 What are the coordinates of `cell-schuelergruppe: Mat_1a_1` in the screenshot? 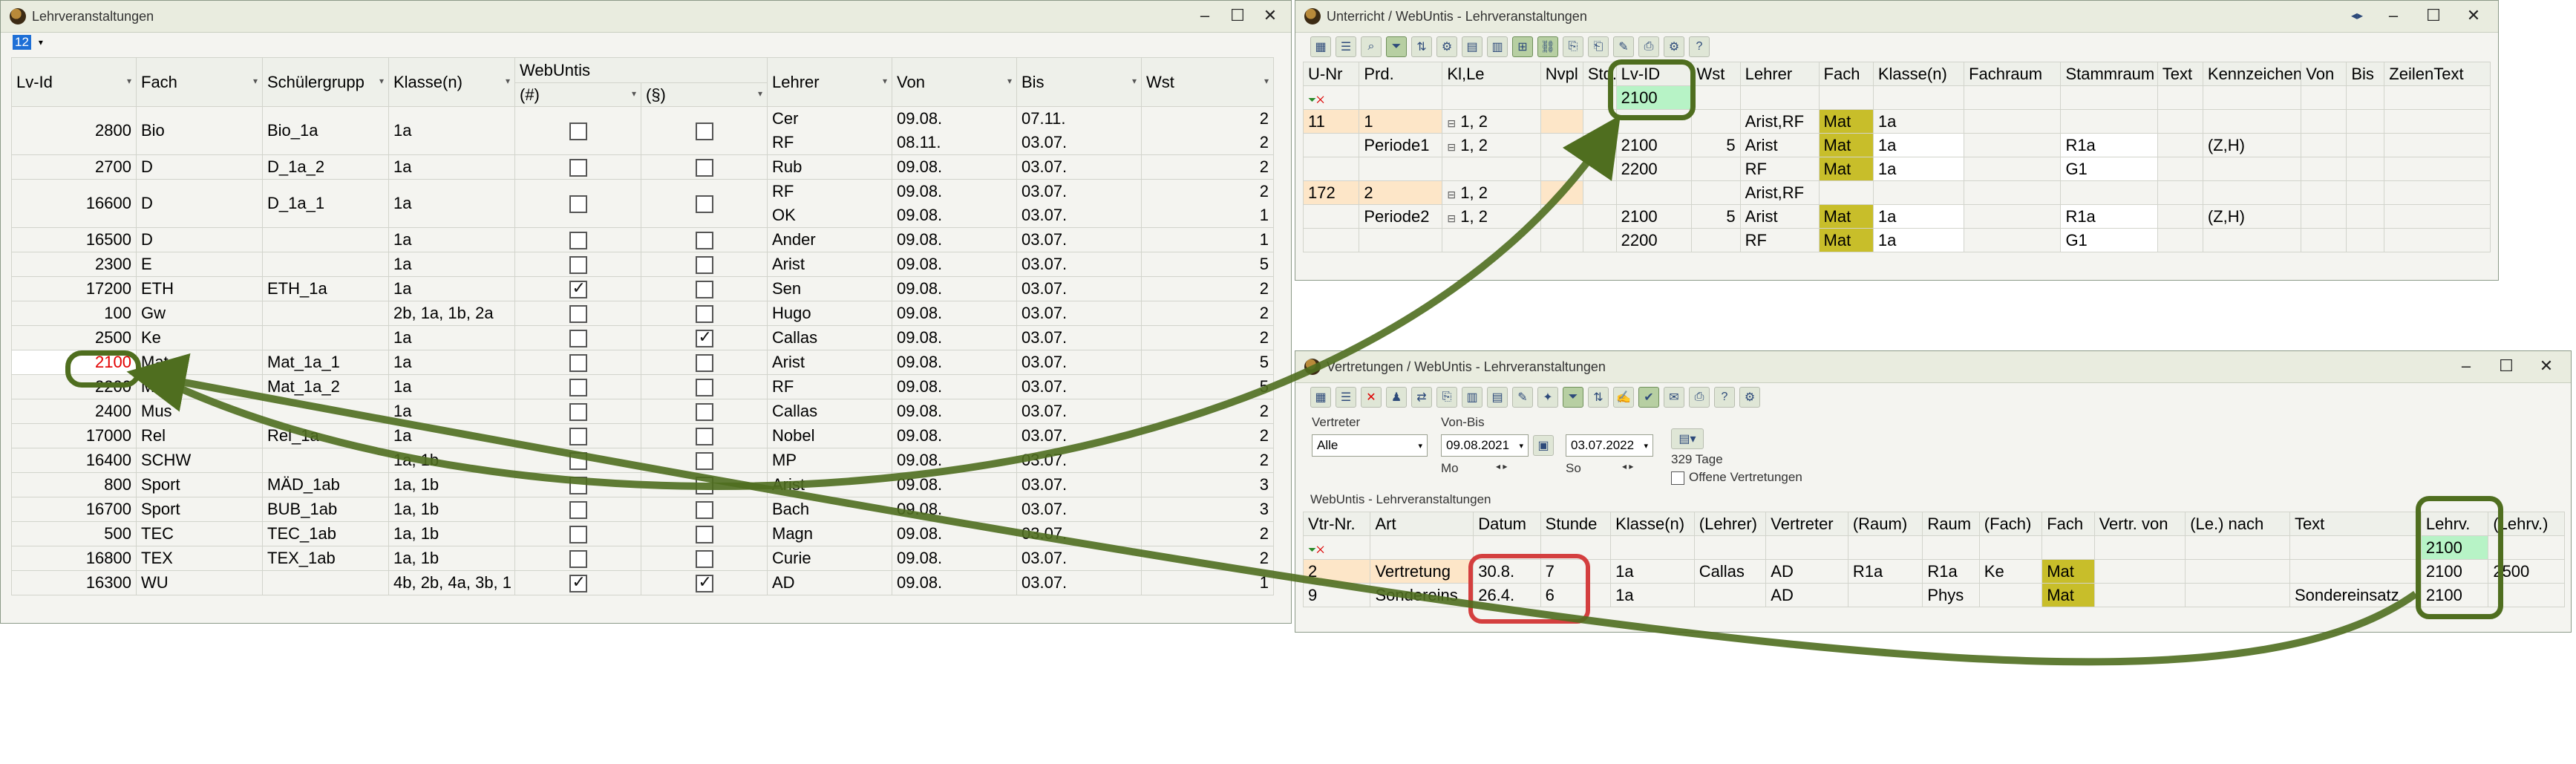 It's located at (326, 362).